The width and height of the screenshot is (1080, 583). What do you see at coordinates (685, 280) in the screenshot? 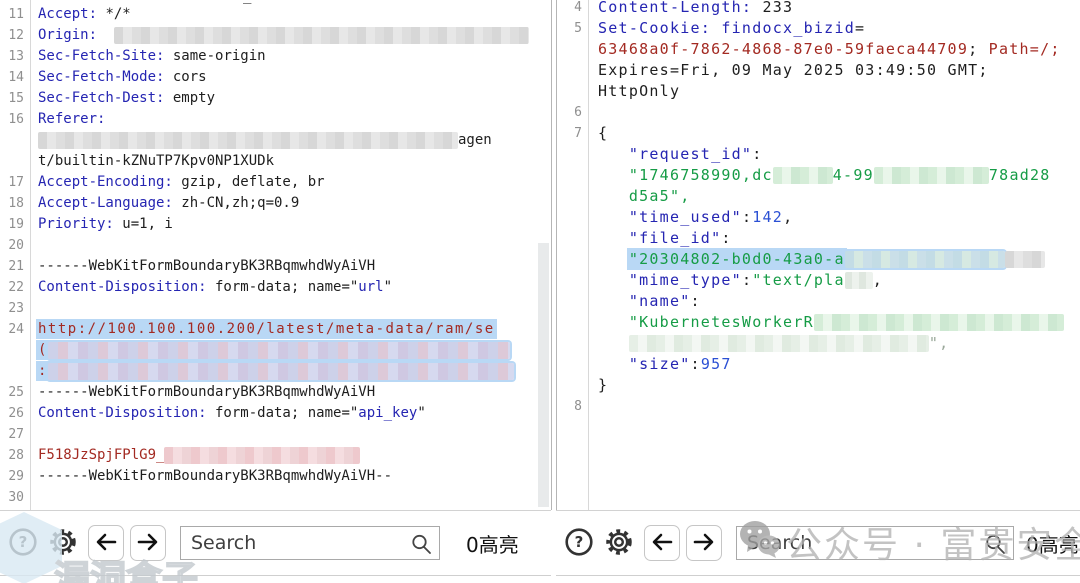
I see `code-token: "mime_type"` at bounding box center [685, 280].